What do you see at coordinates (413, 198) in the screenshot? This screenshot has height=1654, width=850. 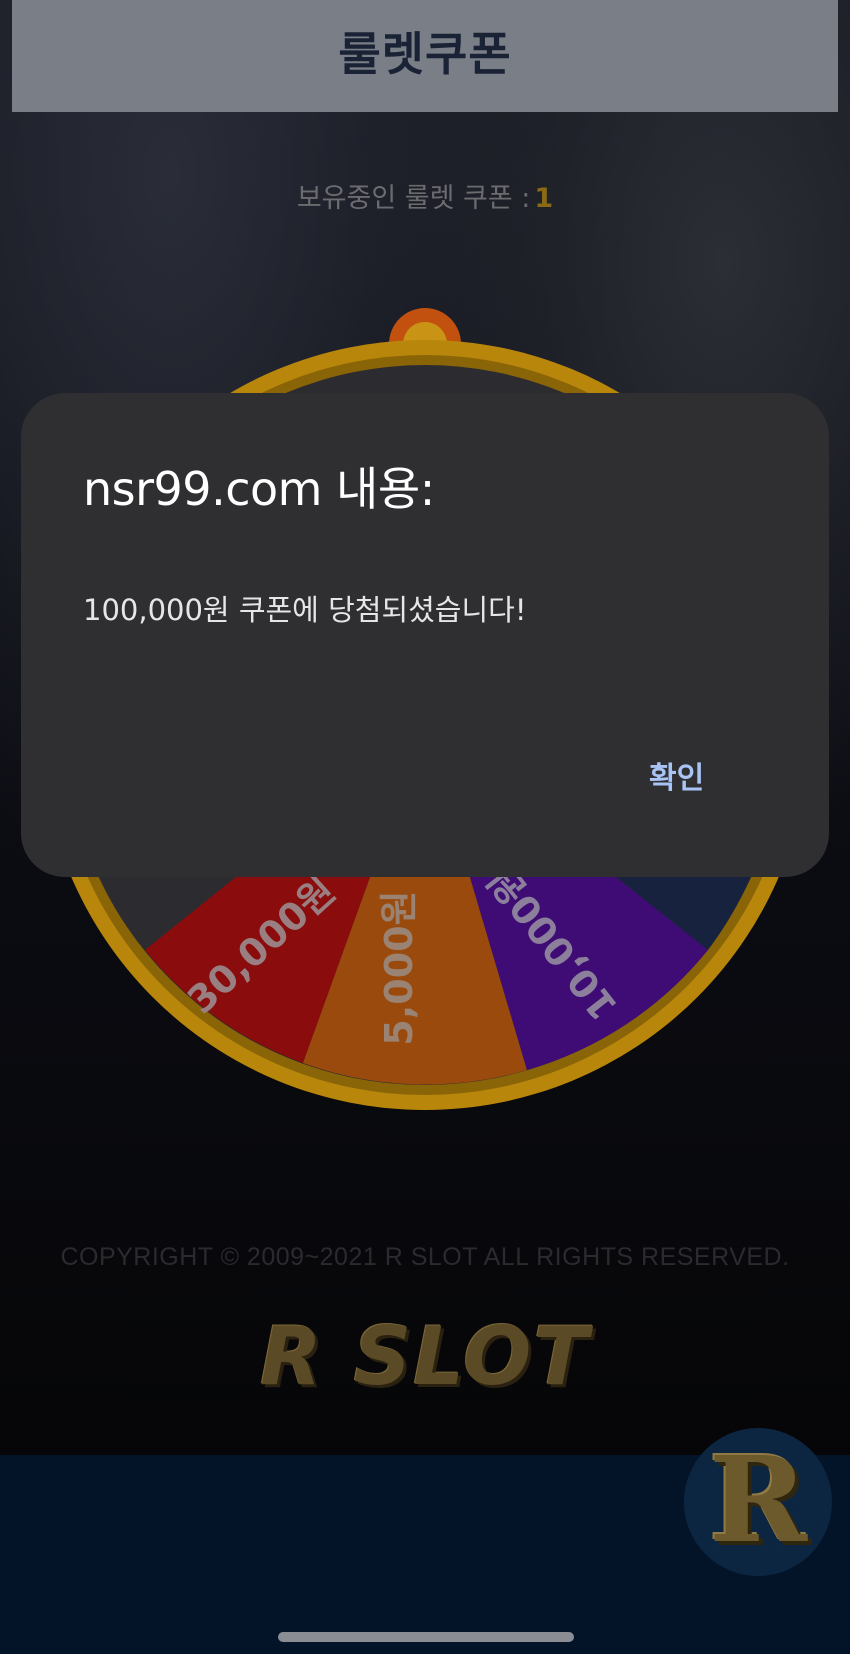 I see `coupon-count-label: 보유중인 룰렛 쿠폰 :` at bounding box center [413, 198].